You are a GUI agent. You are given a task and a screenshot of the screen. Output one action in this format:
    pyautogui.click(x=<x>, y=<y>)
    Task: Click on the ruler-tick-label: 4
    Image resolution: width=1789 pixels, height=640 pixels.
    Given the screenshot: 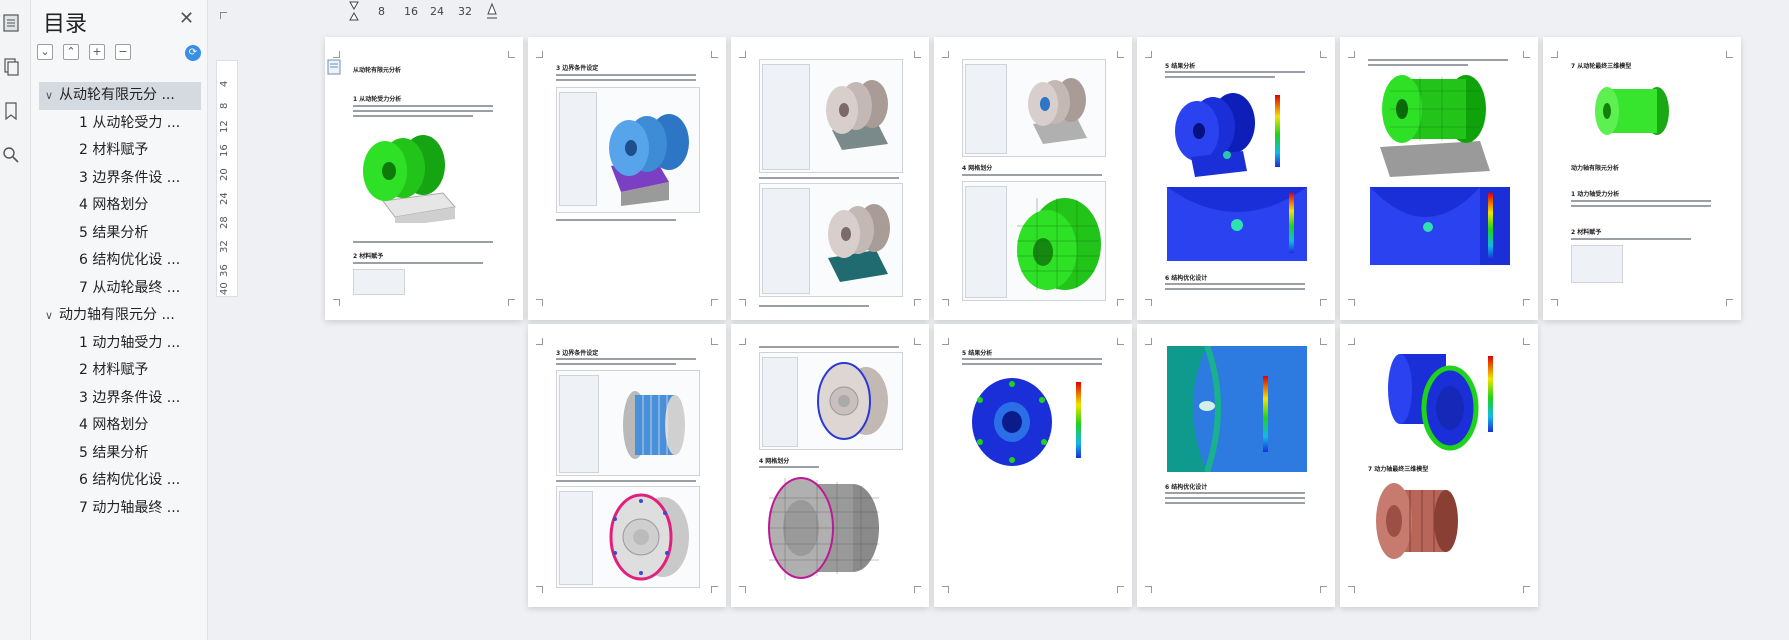 What is the action you would take?
    pyautogui.click(x=224, y=83)
    